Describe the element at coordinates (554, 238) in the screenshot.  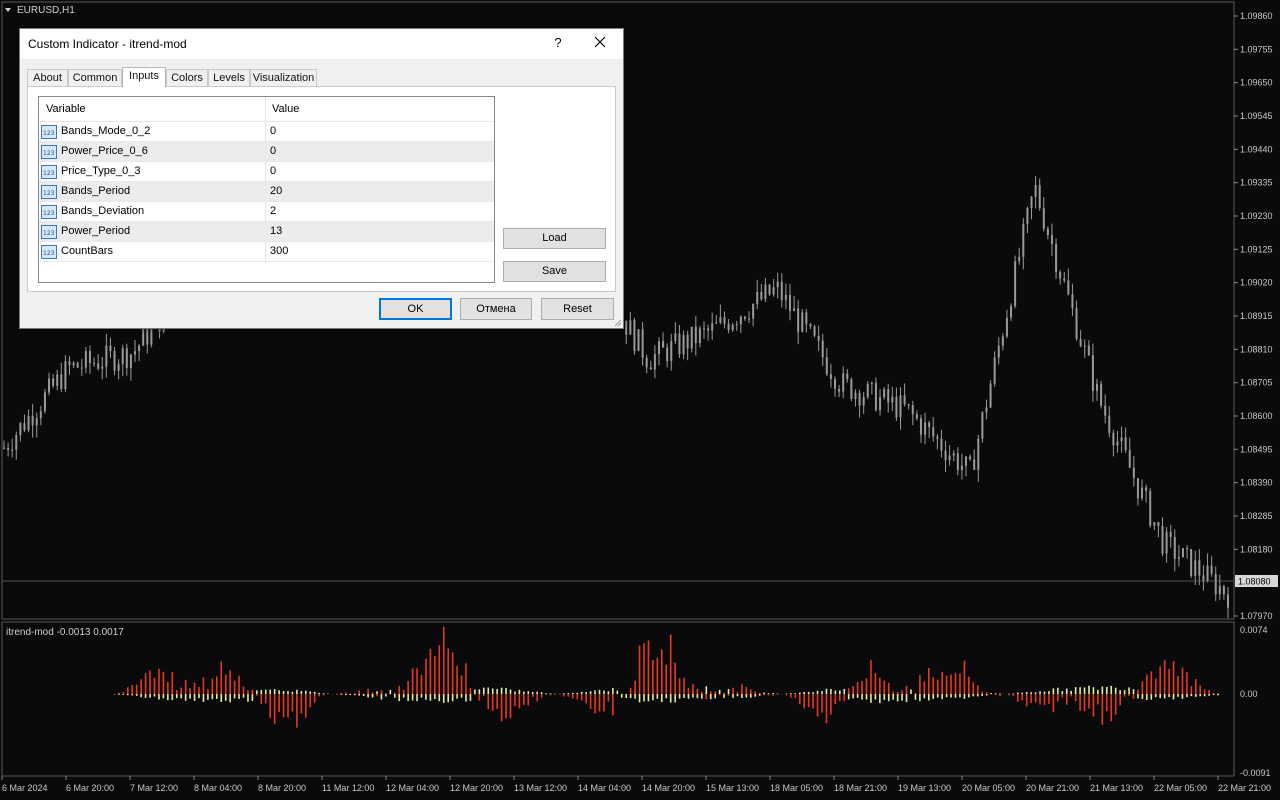
I see `load-button: Load` at that location.